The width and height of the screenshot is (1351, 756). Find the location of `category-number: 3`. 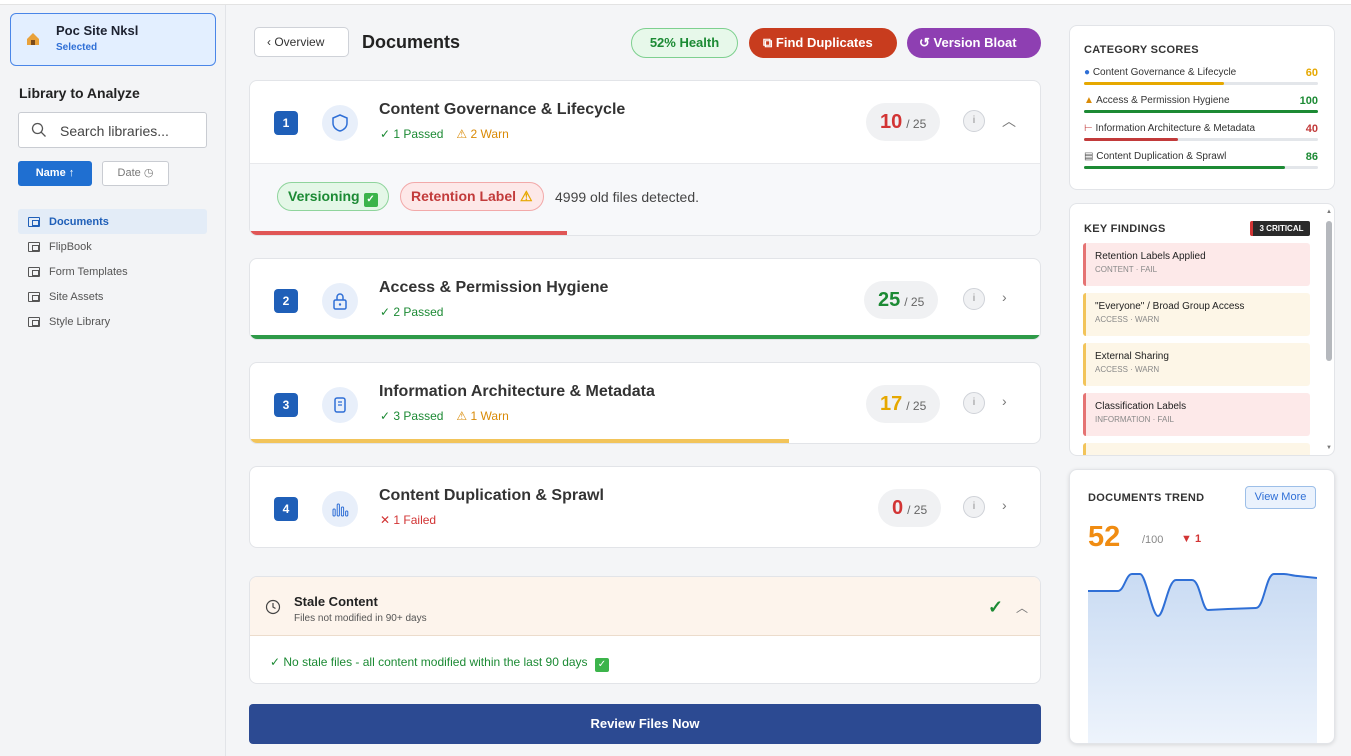

category-number: 3 is located at coordinates (286, 405).